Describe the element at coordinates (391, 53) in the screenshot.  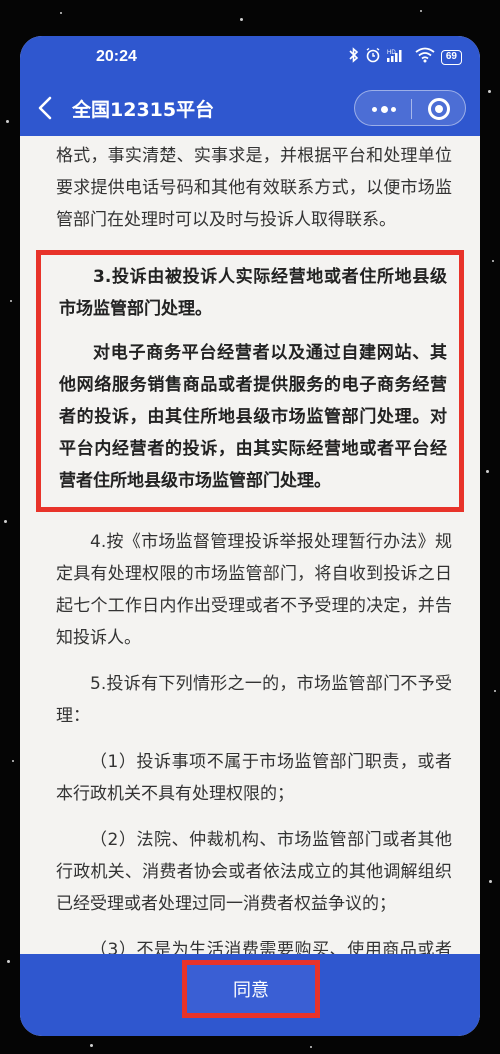
I see `svg-text: HD` at that location.